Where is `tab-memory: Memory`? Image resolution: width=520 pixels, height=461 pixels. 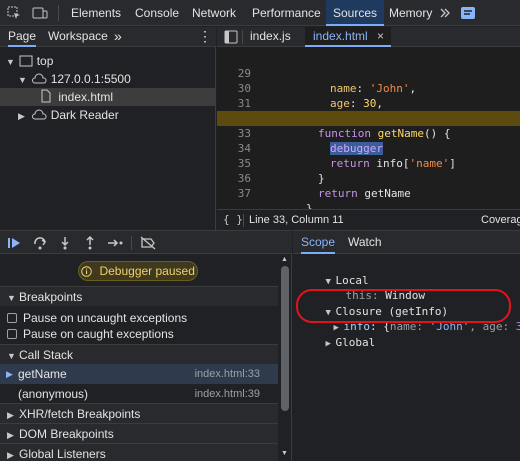 tab-memory: Memory is located at coordinates (410, 13).